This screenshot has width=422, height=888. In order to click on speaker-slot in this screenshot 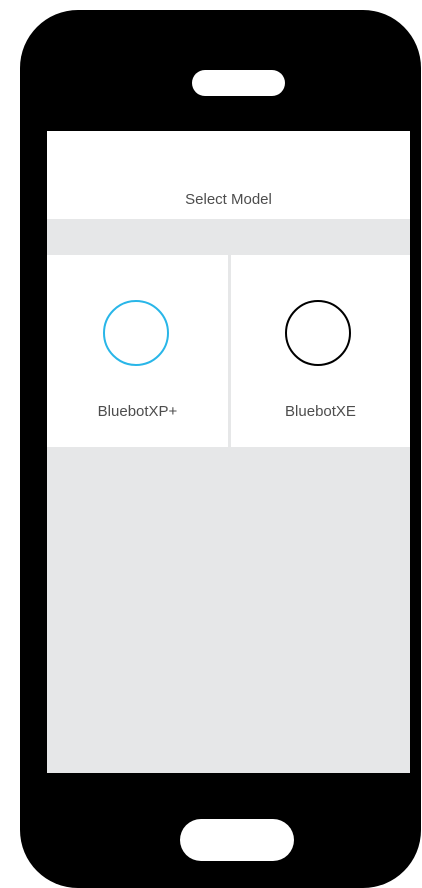, I will do `click(238, 83)`.